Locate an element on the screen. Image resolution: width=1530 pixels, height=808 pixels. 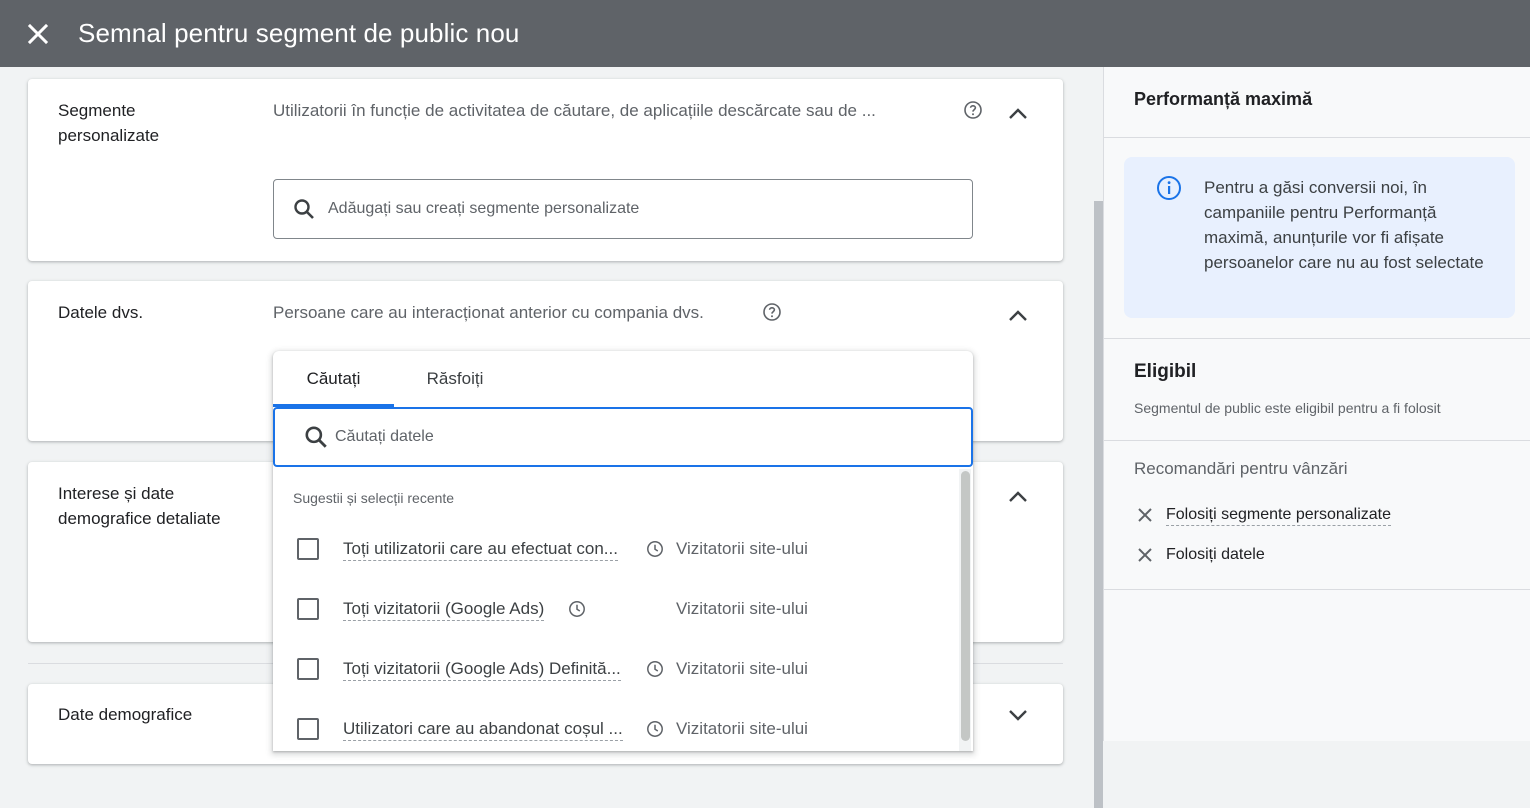
chevron-down-icon is located at coordinates (1018, 715).